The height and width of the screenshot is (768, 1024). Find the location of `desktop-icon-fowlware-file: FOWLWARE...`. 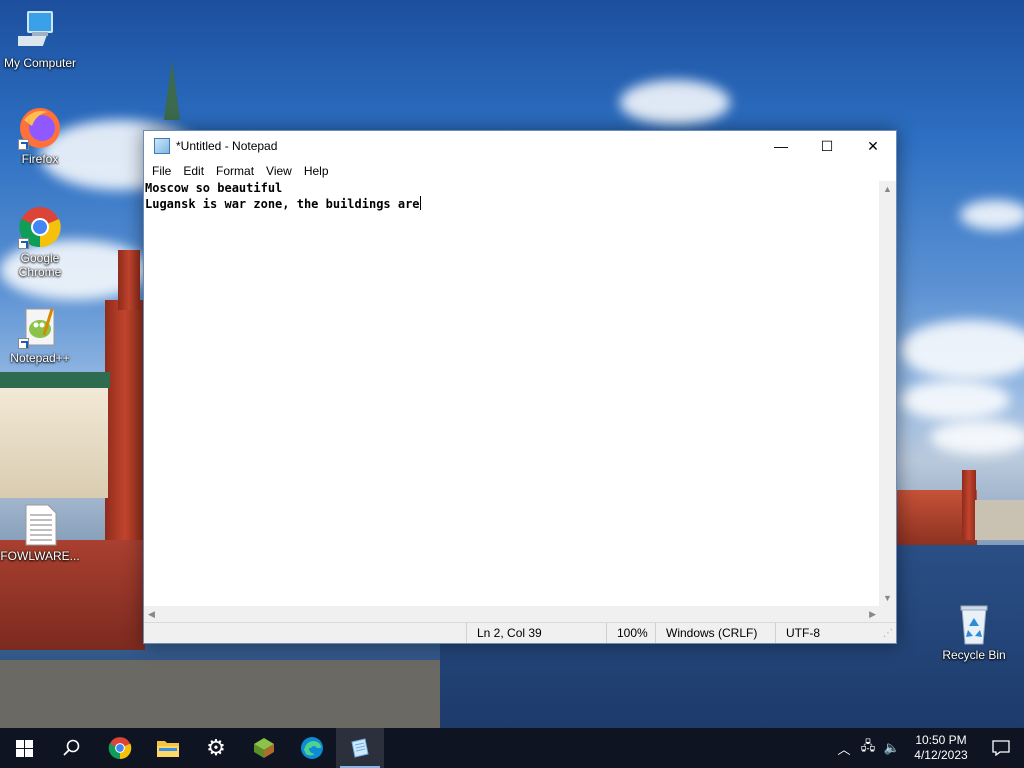

desktop-icon-fowlware-file: FOWLWARE... is located at coordinates (40, 533).